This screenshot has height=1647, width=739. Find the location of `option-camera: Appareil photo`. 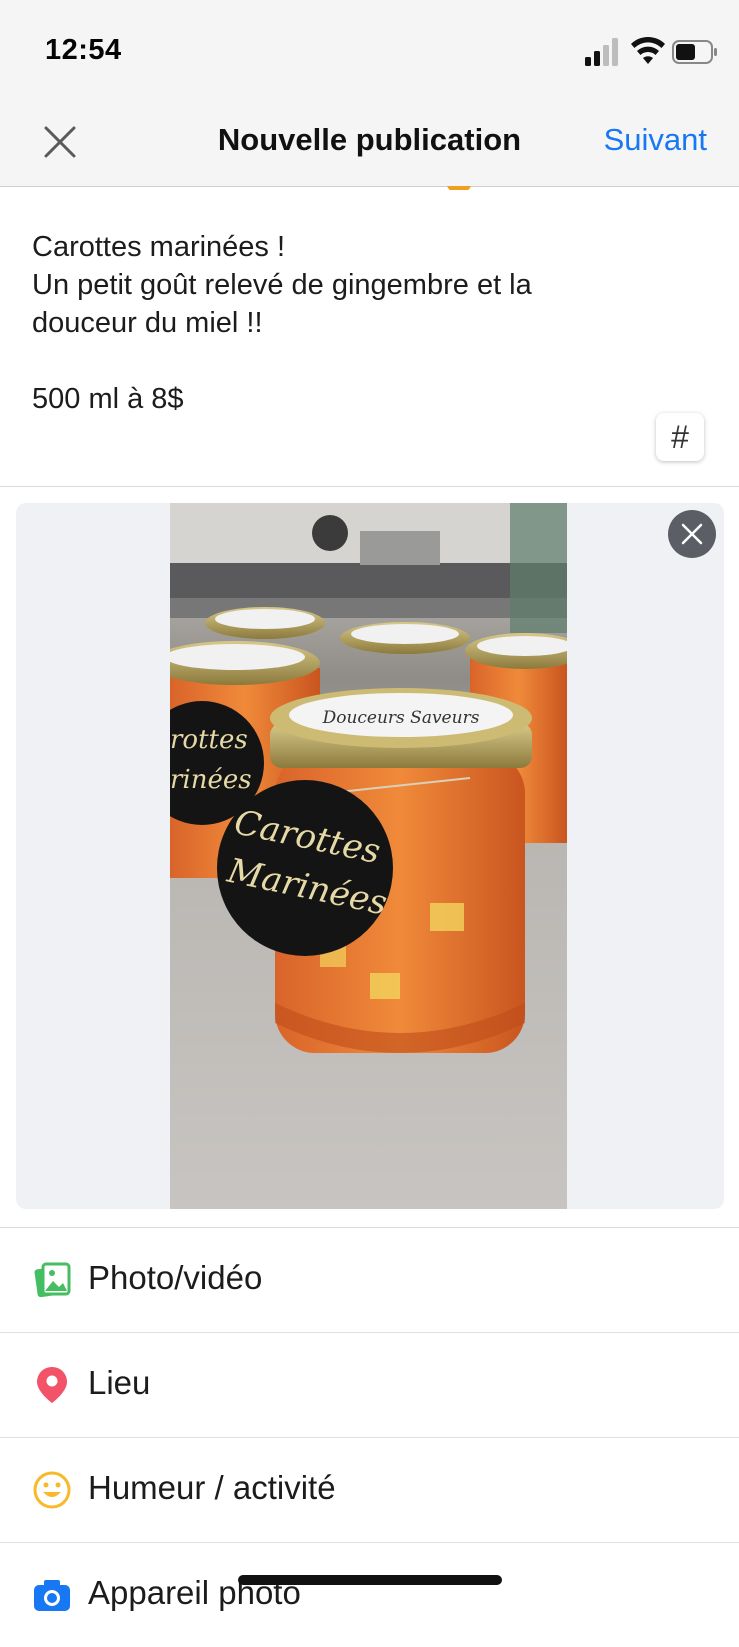

option-camera: Appareil photo is located at coordinates (369, 1595).